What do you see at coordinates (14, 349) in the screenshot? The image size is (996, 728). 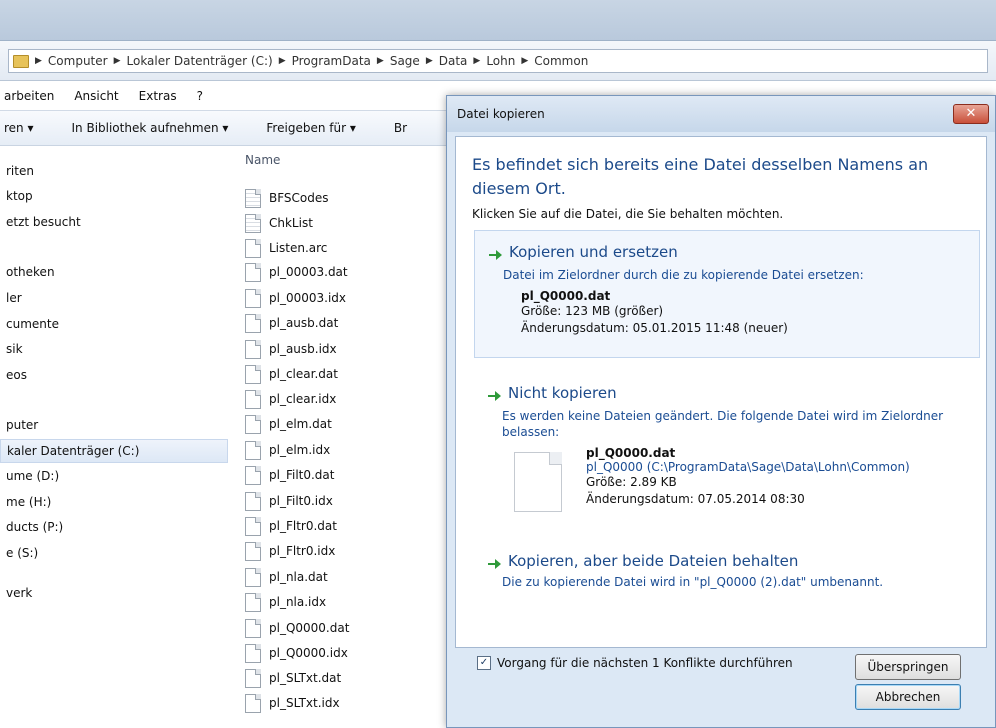 I see `nav-music: sik` at bounding box center [14, 349].